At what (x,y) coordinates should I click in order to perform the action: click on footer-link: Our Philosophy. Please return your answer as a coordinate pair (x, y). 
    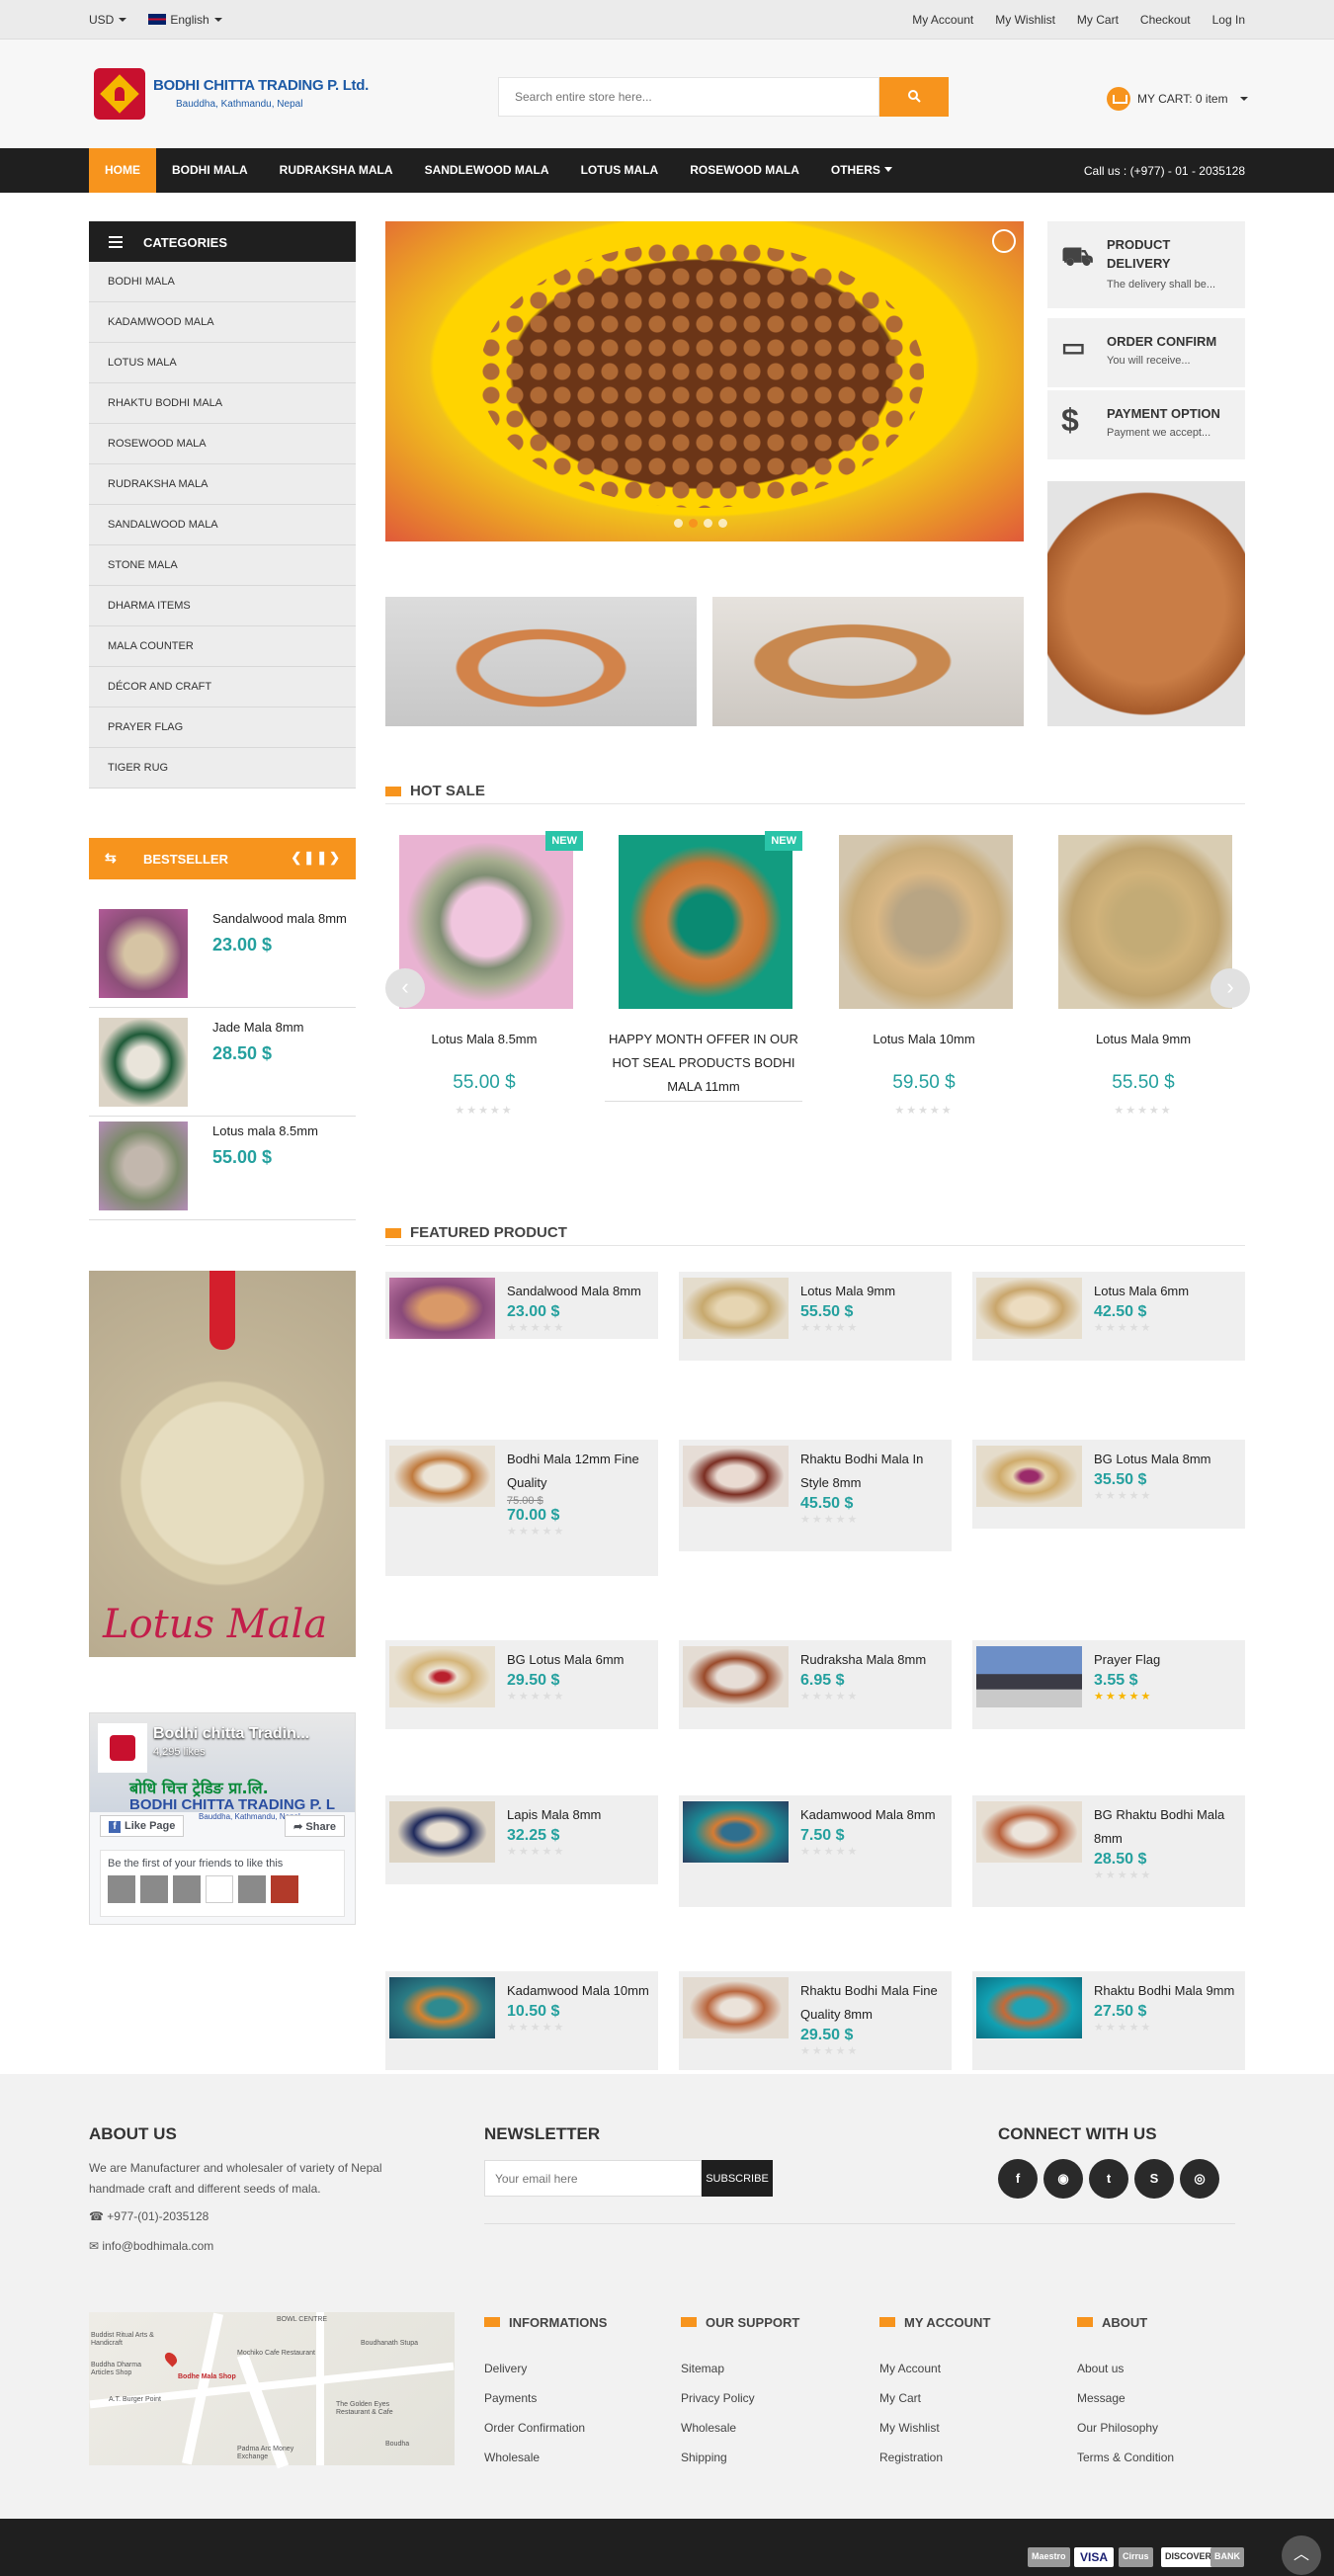
    Looking at the image, I should click on (1125, 2428).